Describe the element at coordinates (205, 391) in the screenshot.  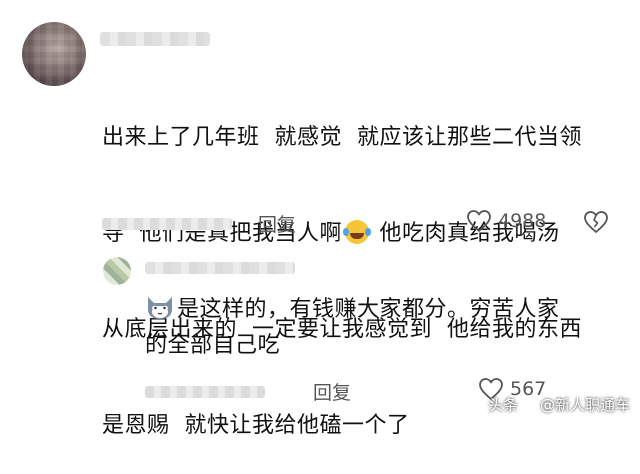
I see `reply-date-blurred` at that location.